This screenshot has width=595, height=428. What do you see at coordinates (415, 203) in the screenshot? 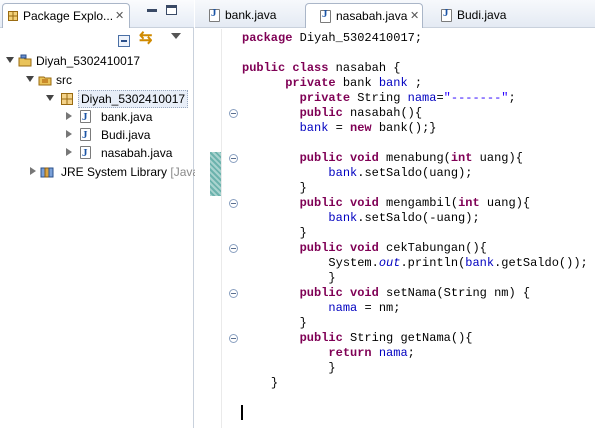
I see `code-line: public void mengambil(int uang){` at bounding box center [415, 203].